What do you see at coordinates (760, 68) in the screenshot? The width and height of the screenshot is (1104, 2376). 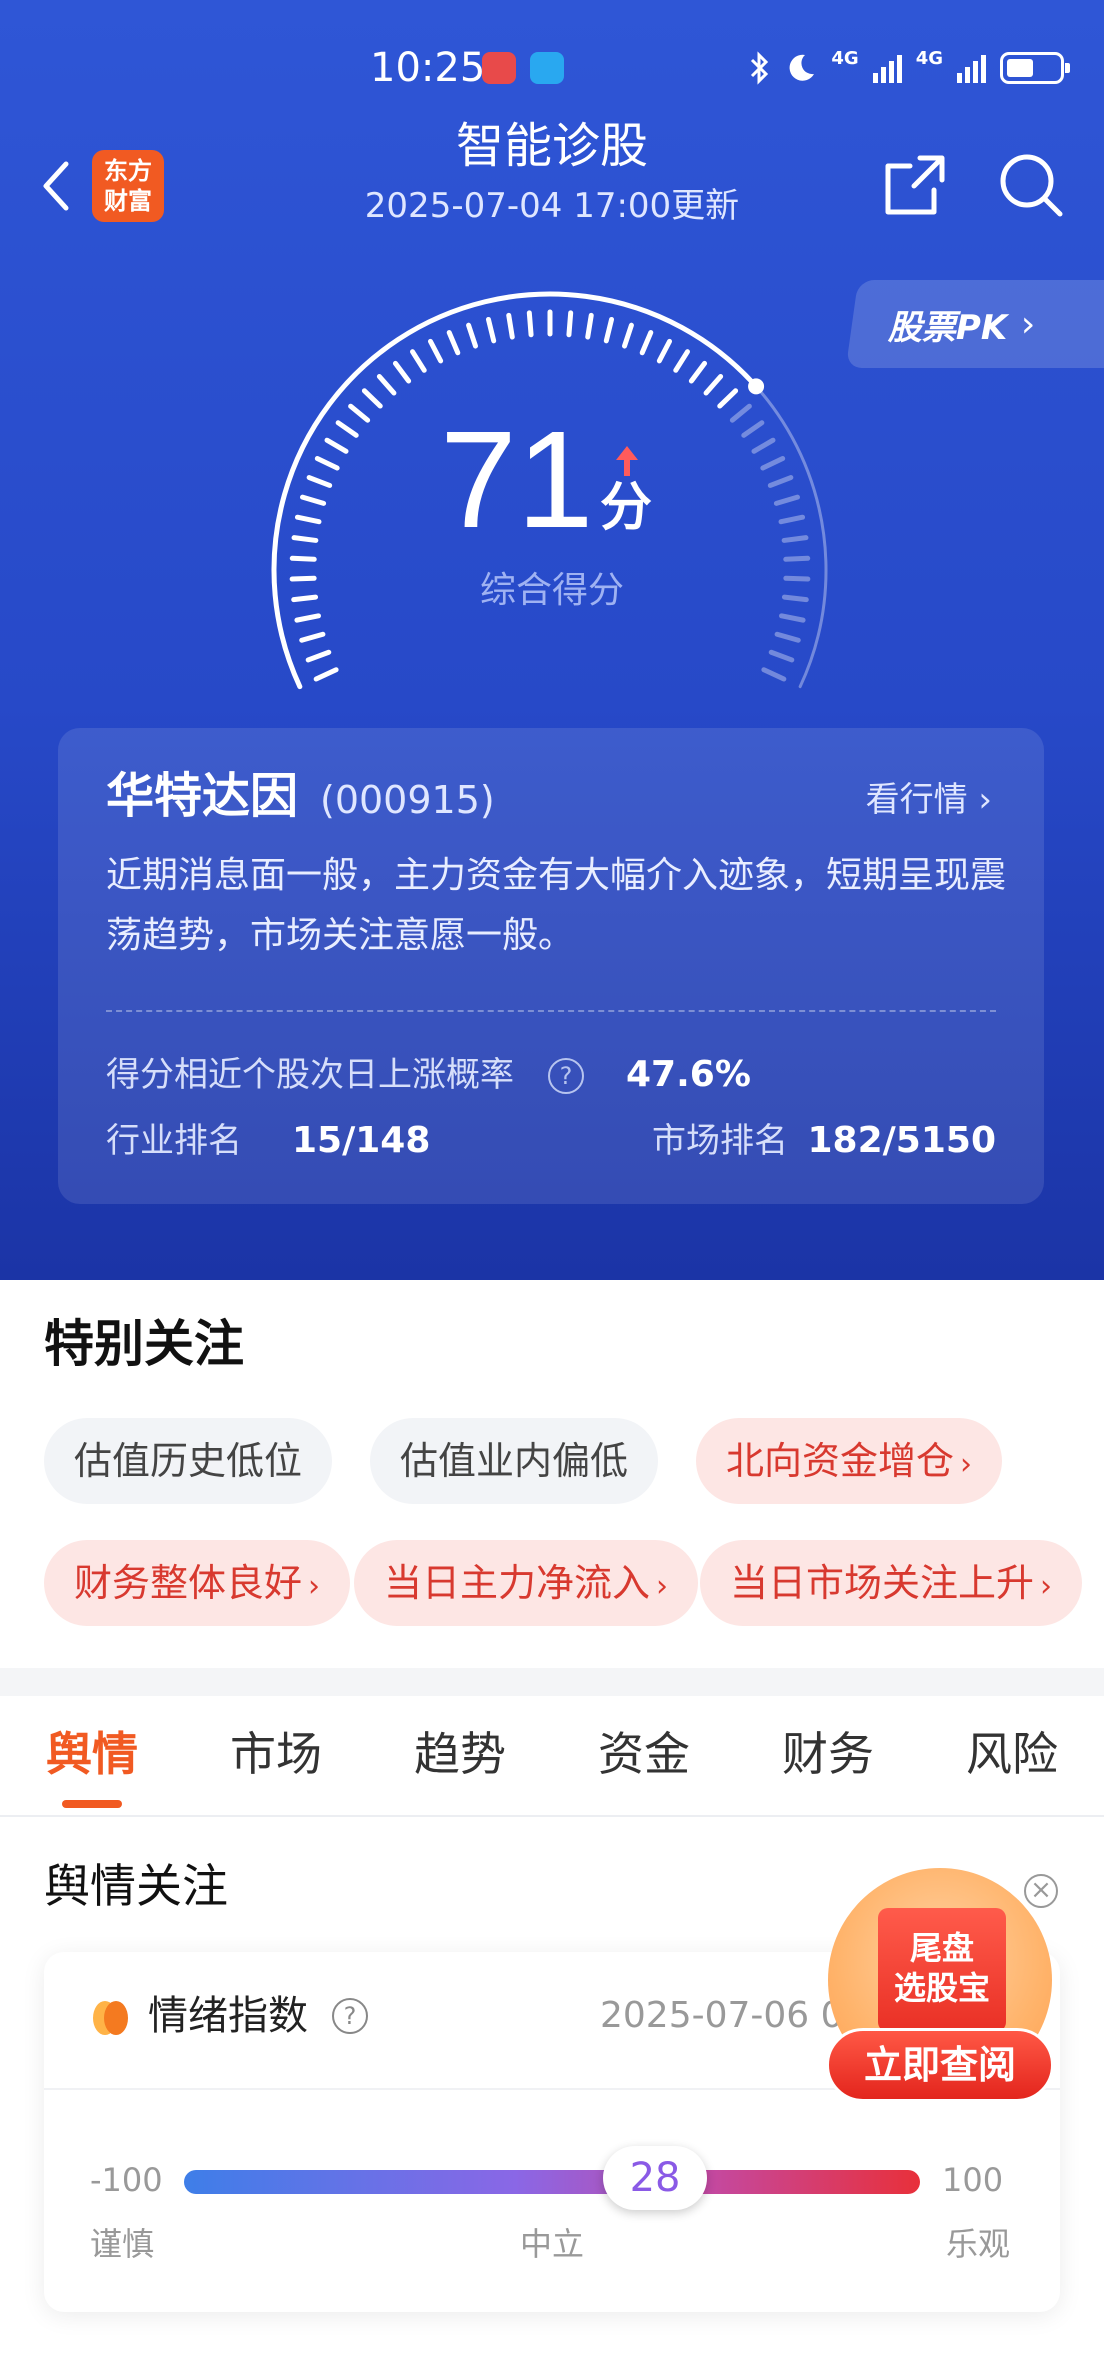 I see `bluetooth-icon` at bounding box center [760, 68].